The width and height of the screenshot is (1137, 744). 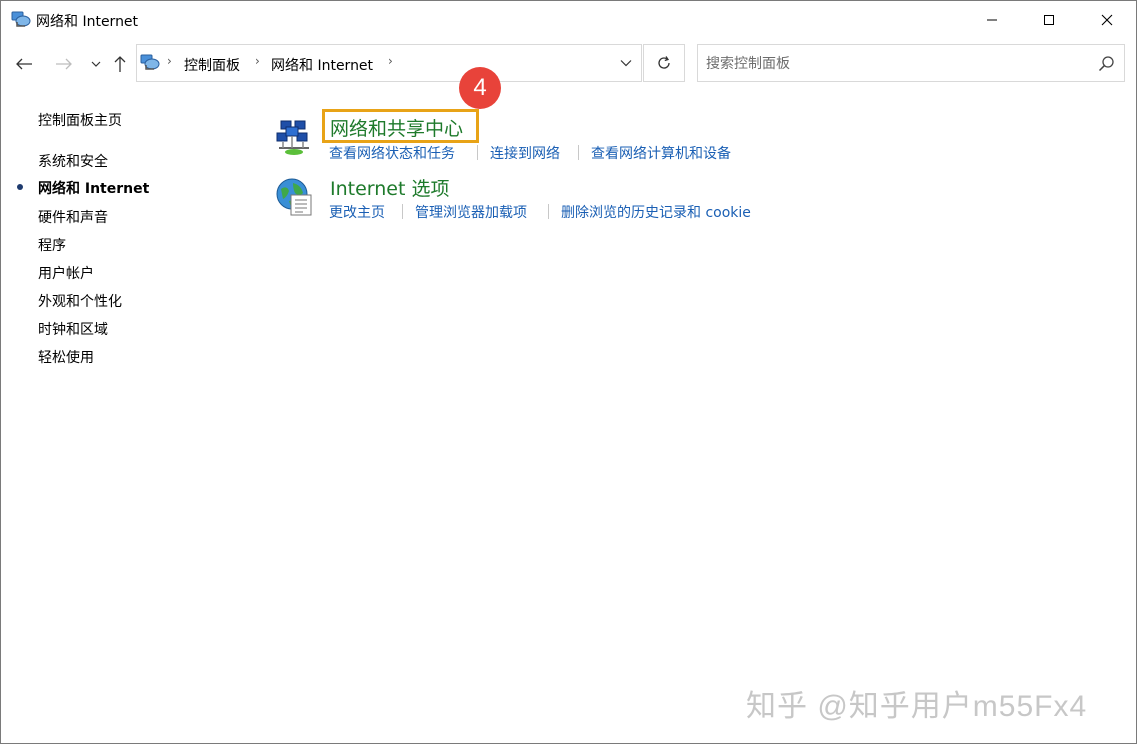 I want to click on sidebar-item-clock-region: 时钟和区域, so click(x=73, y=329).